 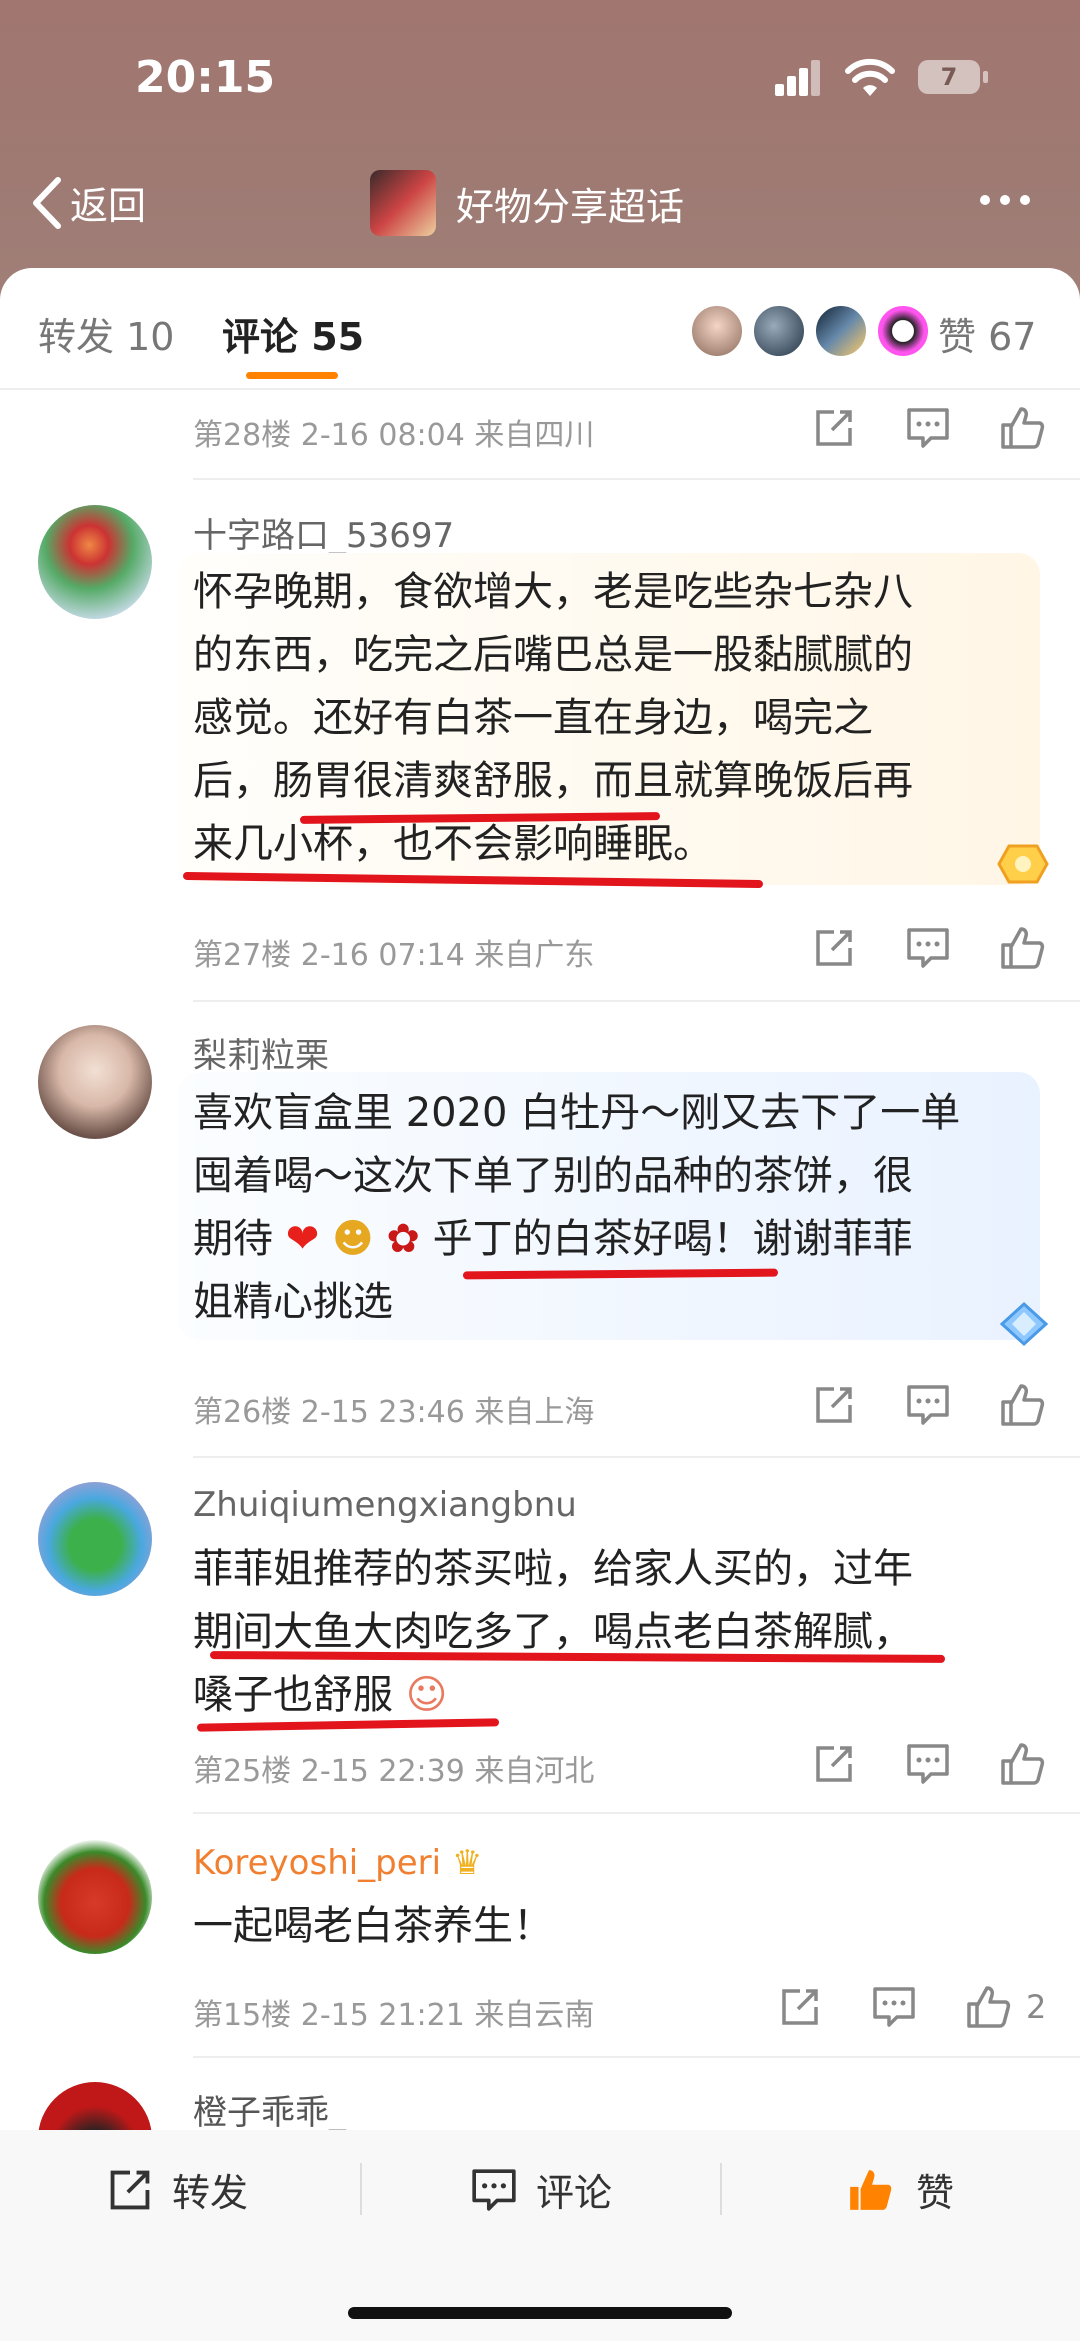 I want to click on comment-username: 梨莉粒栗, so click(x=261, y=1052).